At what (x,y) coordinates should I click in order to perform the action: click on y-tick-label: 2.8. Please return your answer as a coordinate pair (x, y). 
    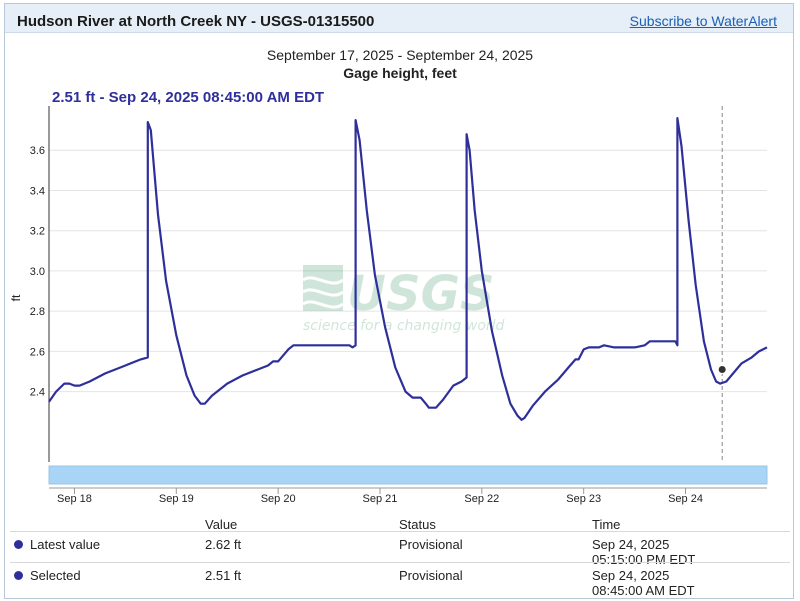
    Looking at the image, I should click on (37, 312).